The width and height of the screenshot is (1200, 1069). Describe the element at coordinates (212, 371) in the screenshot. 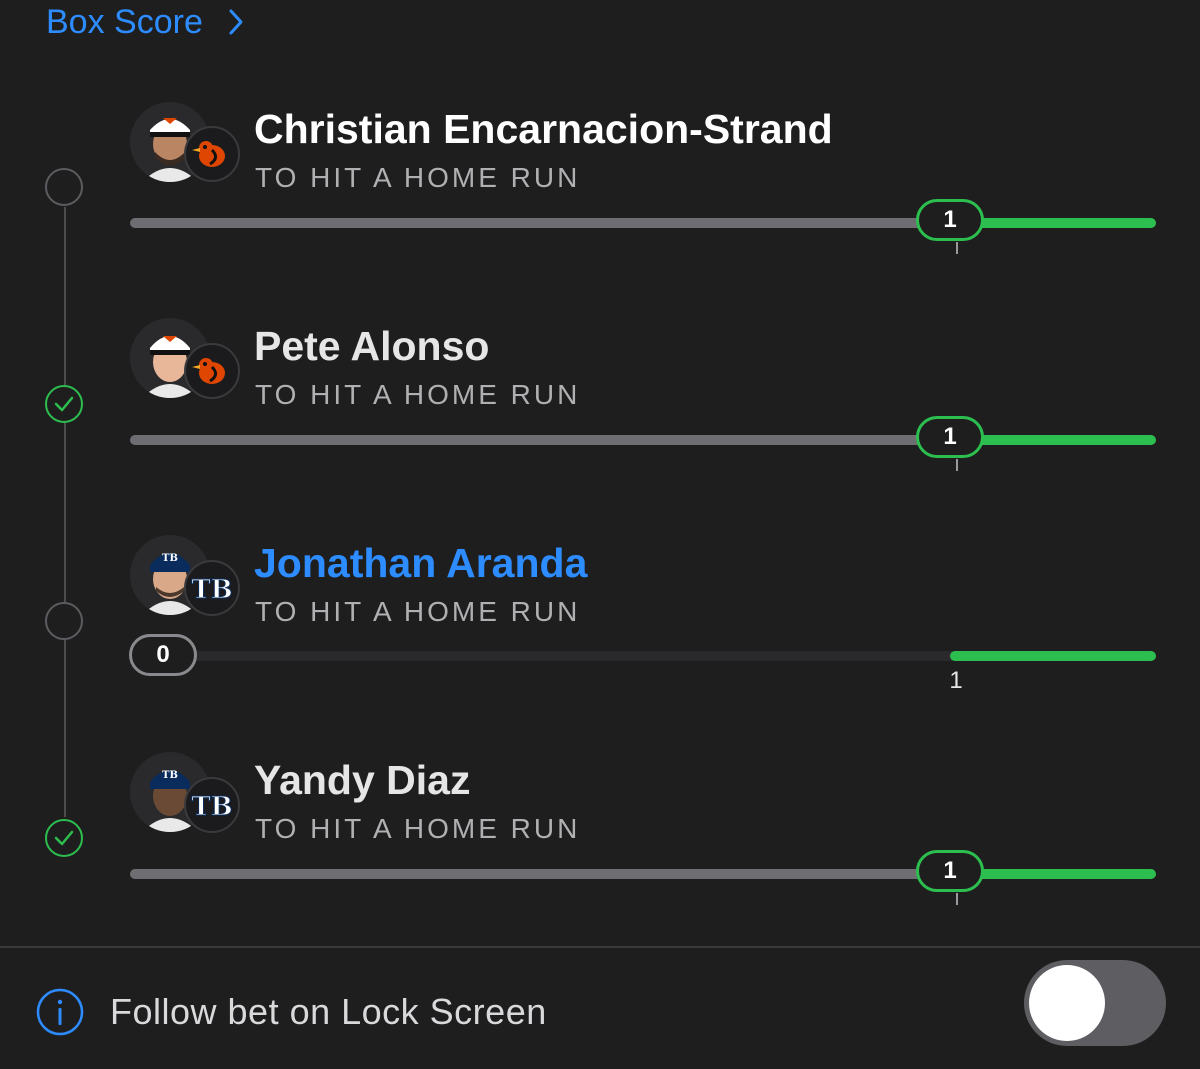

I see `orioles-bird-icon` at that location.